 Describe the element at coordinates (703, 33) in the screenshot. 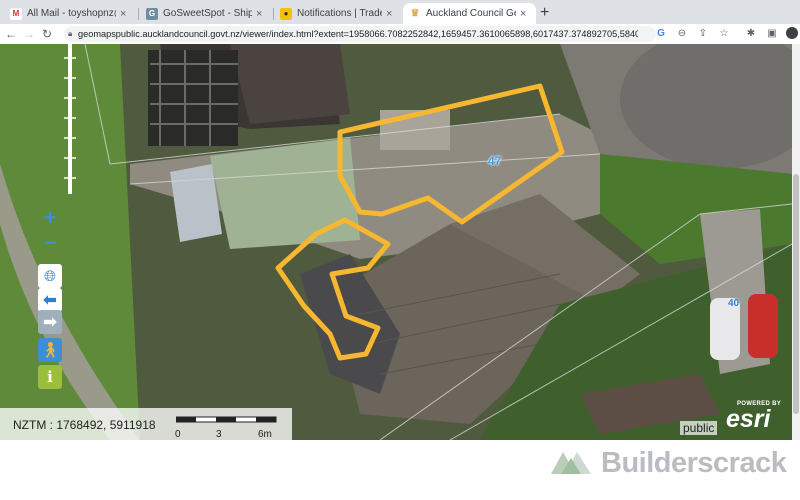

I see `share-icon: ⇪` at that location.